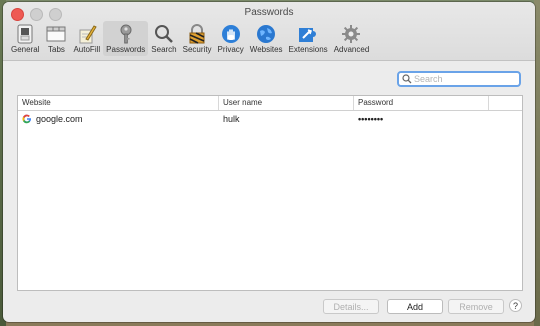 Image resolution: width=540 pixels, height=326 pixels. What do you see at coordinates (126, 33) in the screenshot?
I see `key-icon` at bounding box center [126, 33].